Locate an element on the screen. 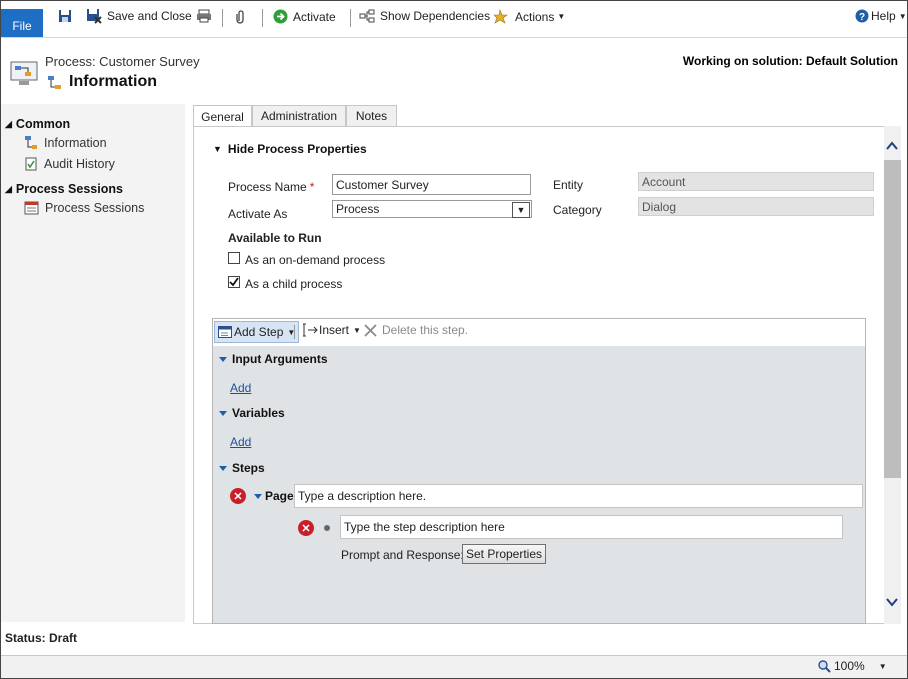 The height and width of the screenshot is (679, 908). nav-section-label: Common is located at coordinates (43, 124).